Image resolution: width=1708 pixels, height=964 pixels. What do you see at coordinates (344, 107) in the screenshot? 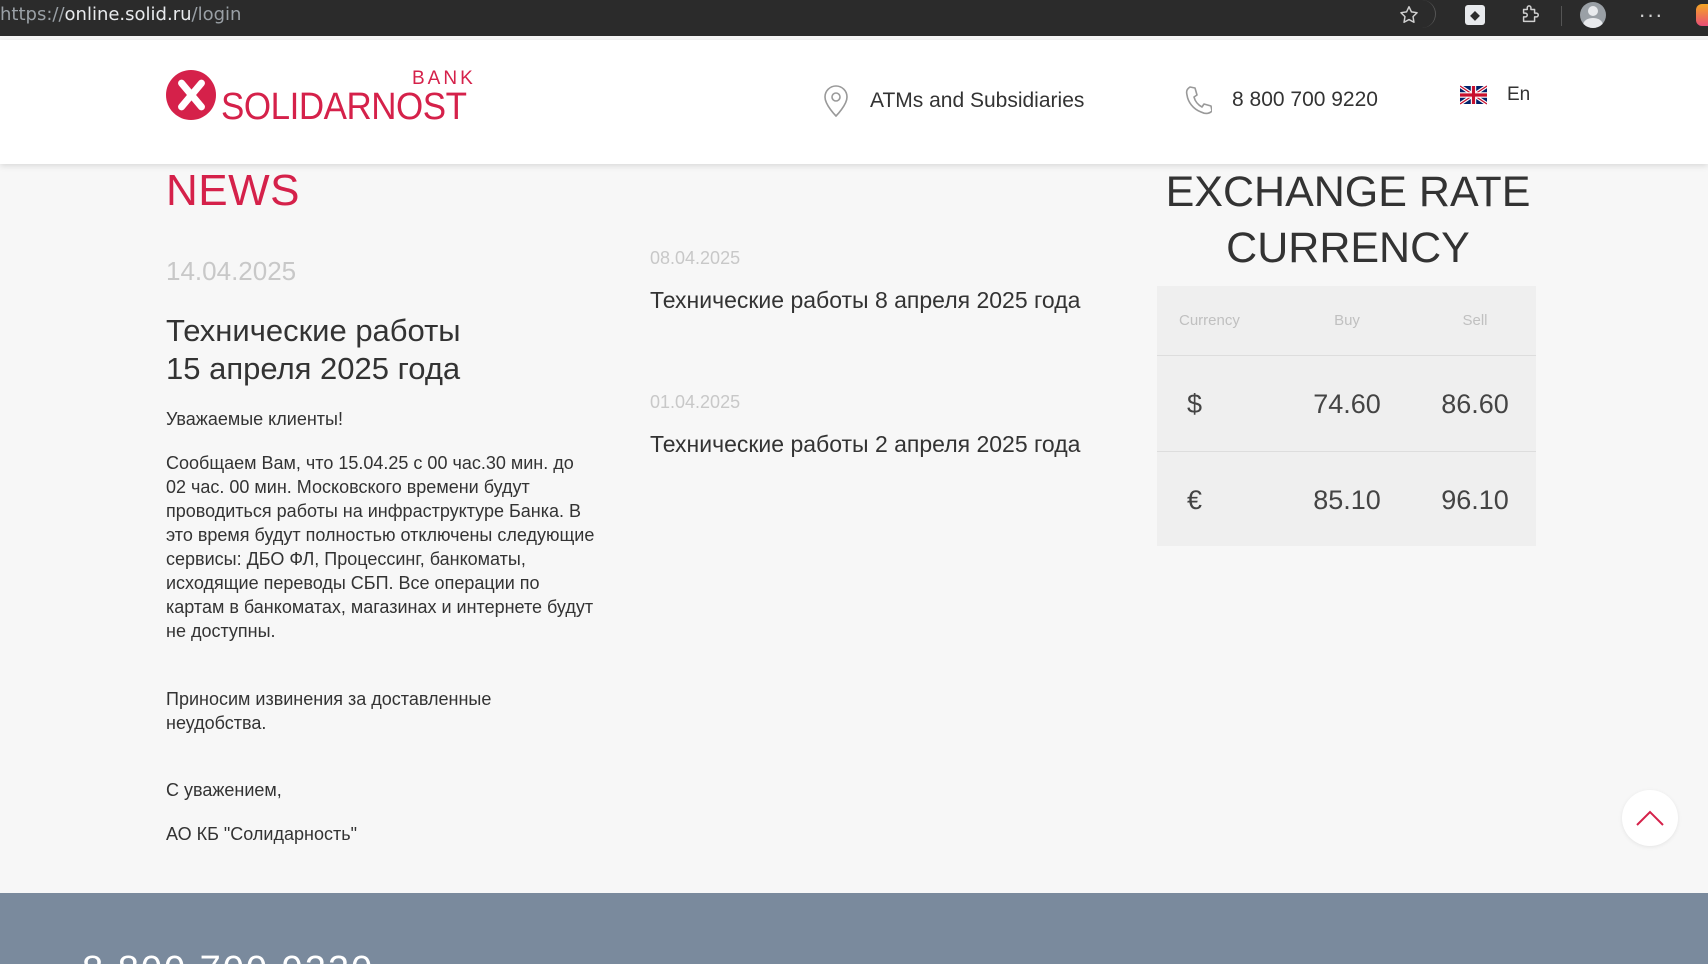
I see `logo-name-text: SOLIDARNOST` at bounding box center [344, 107].